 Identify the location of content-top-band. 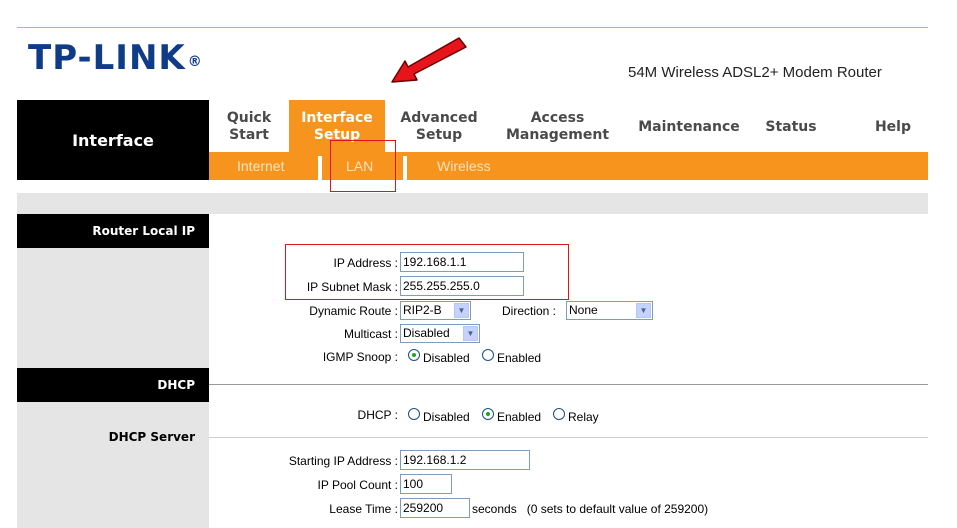
(472, 203).